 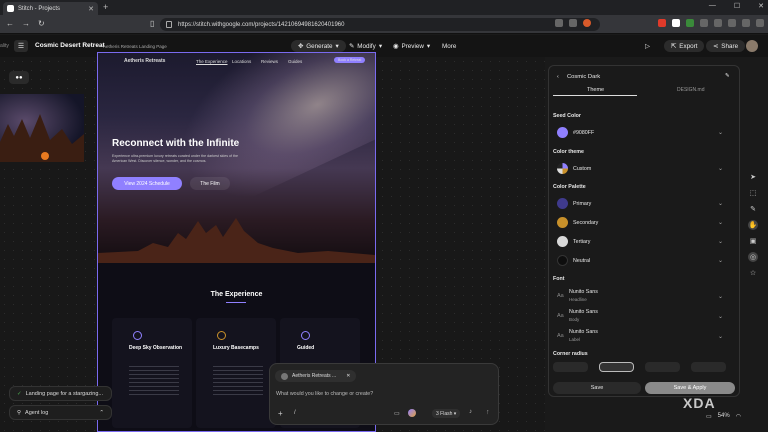 What do you see at coordinates (753, 177) in the screenshot?
I see `cursor-icon: ➤` at bounding box center [753, 177].